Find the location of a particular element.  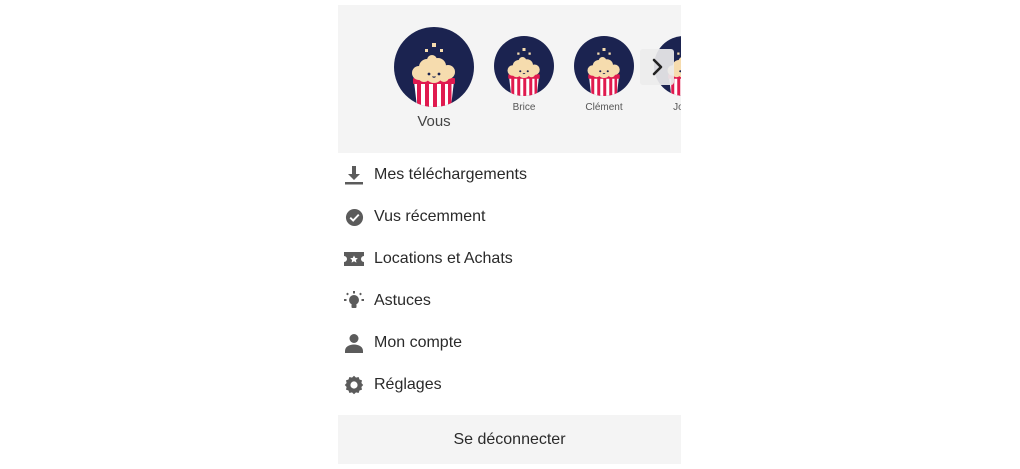

menu-item-downloads: Mes téléchargements is located at coordinates (509, 175).